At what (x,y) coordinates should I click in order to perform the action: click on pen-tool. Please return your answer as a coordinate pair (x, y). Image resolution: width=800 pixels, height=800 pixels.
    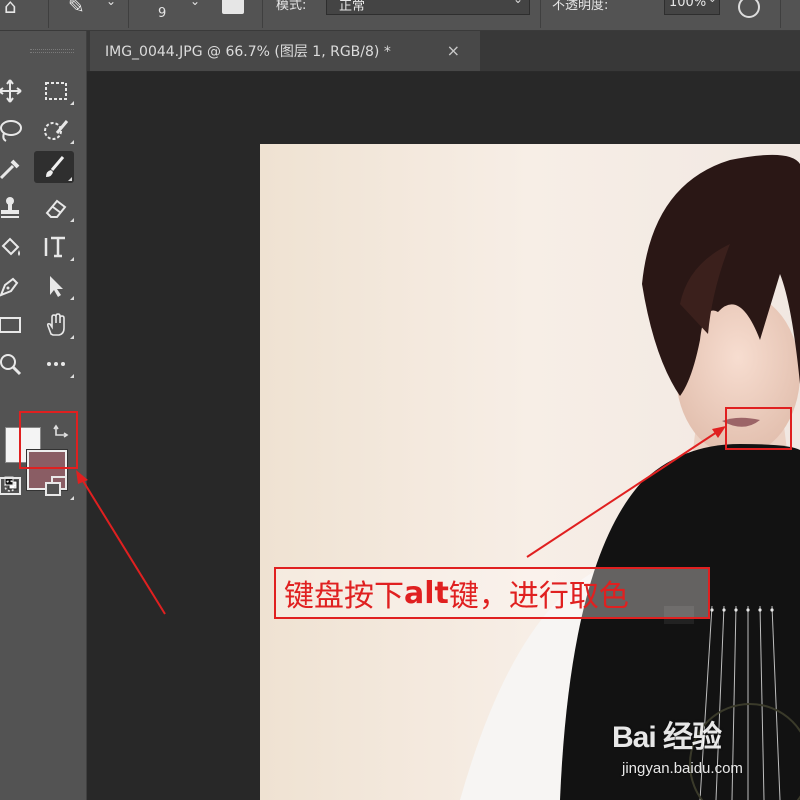
    Looking at the image, I should click on (15, 286).